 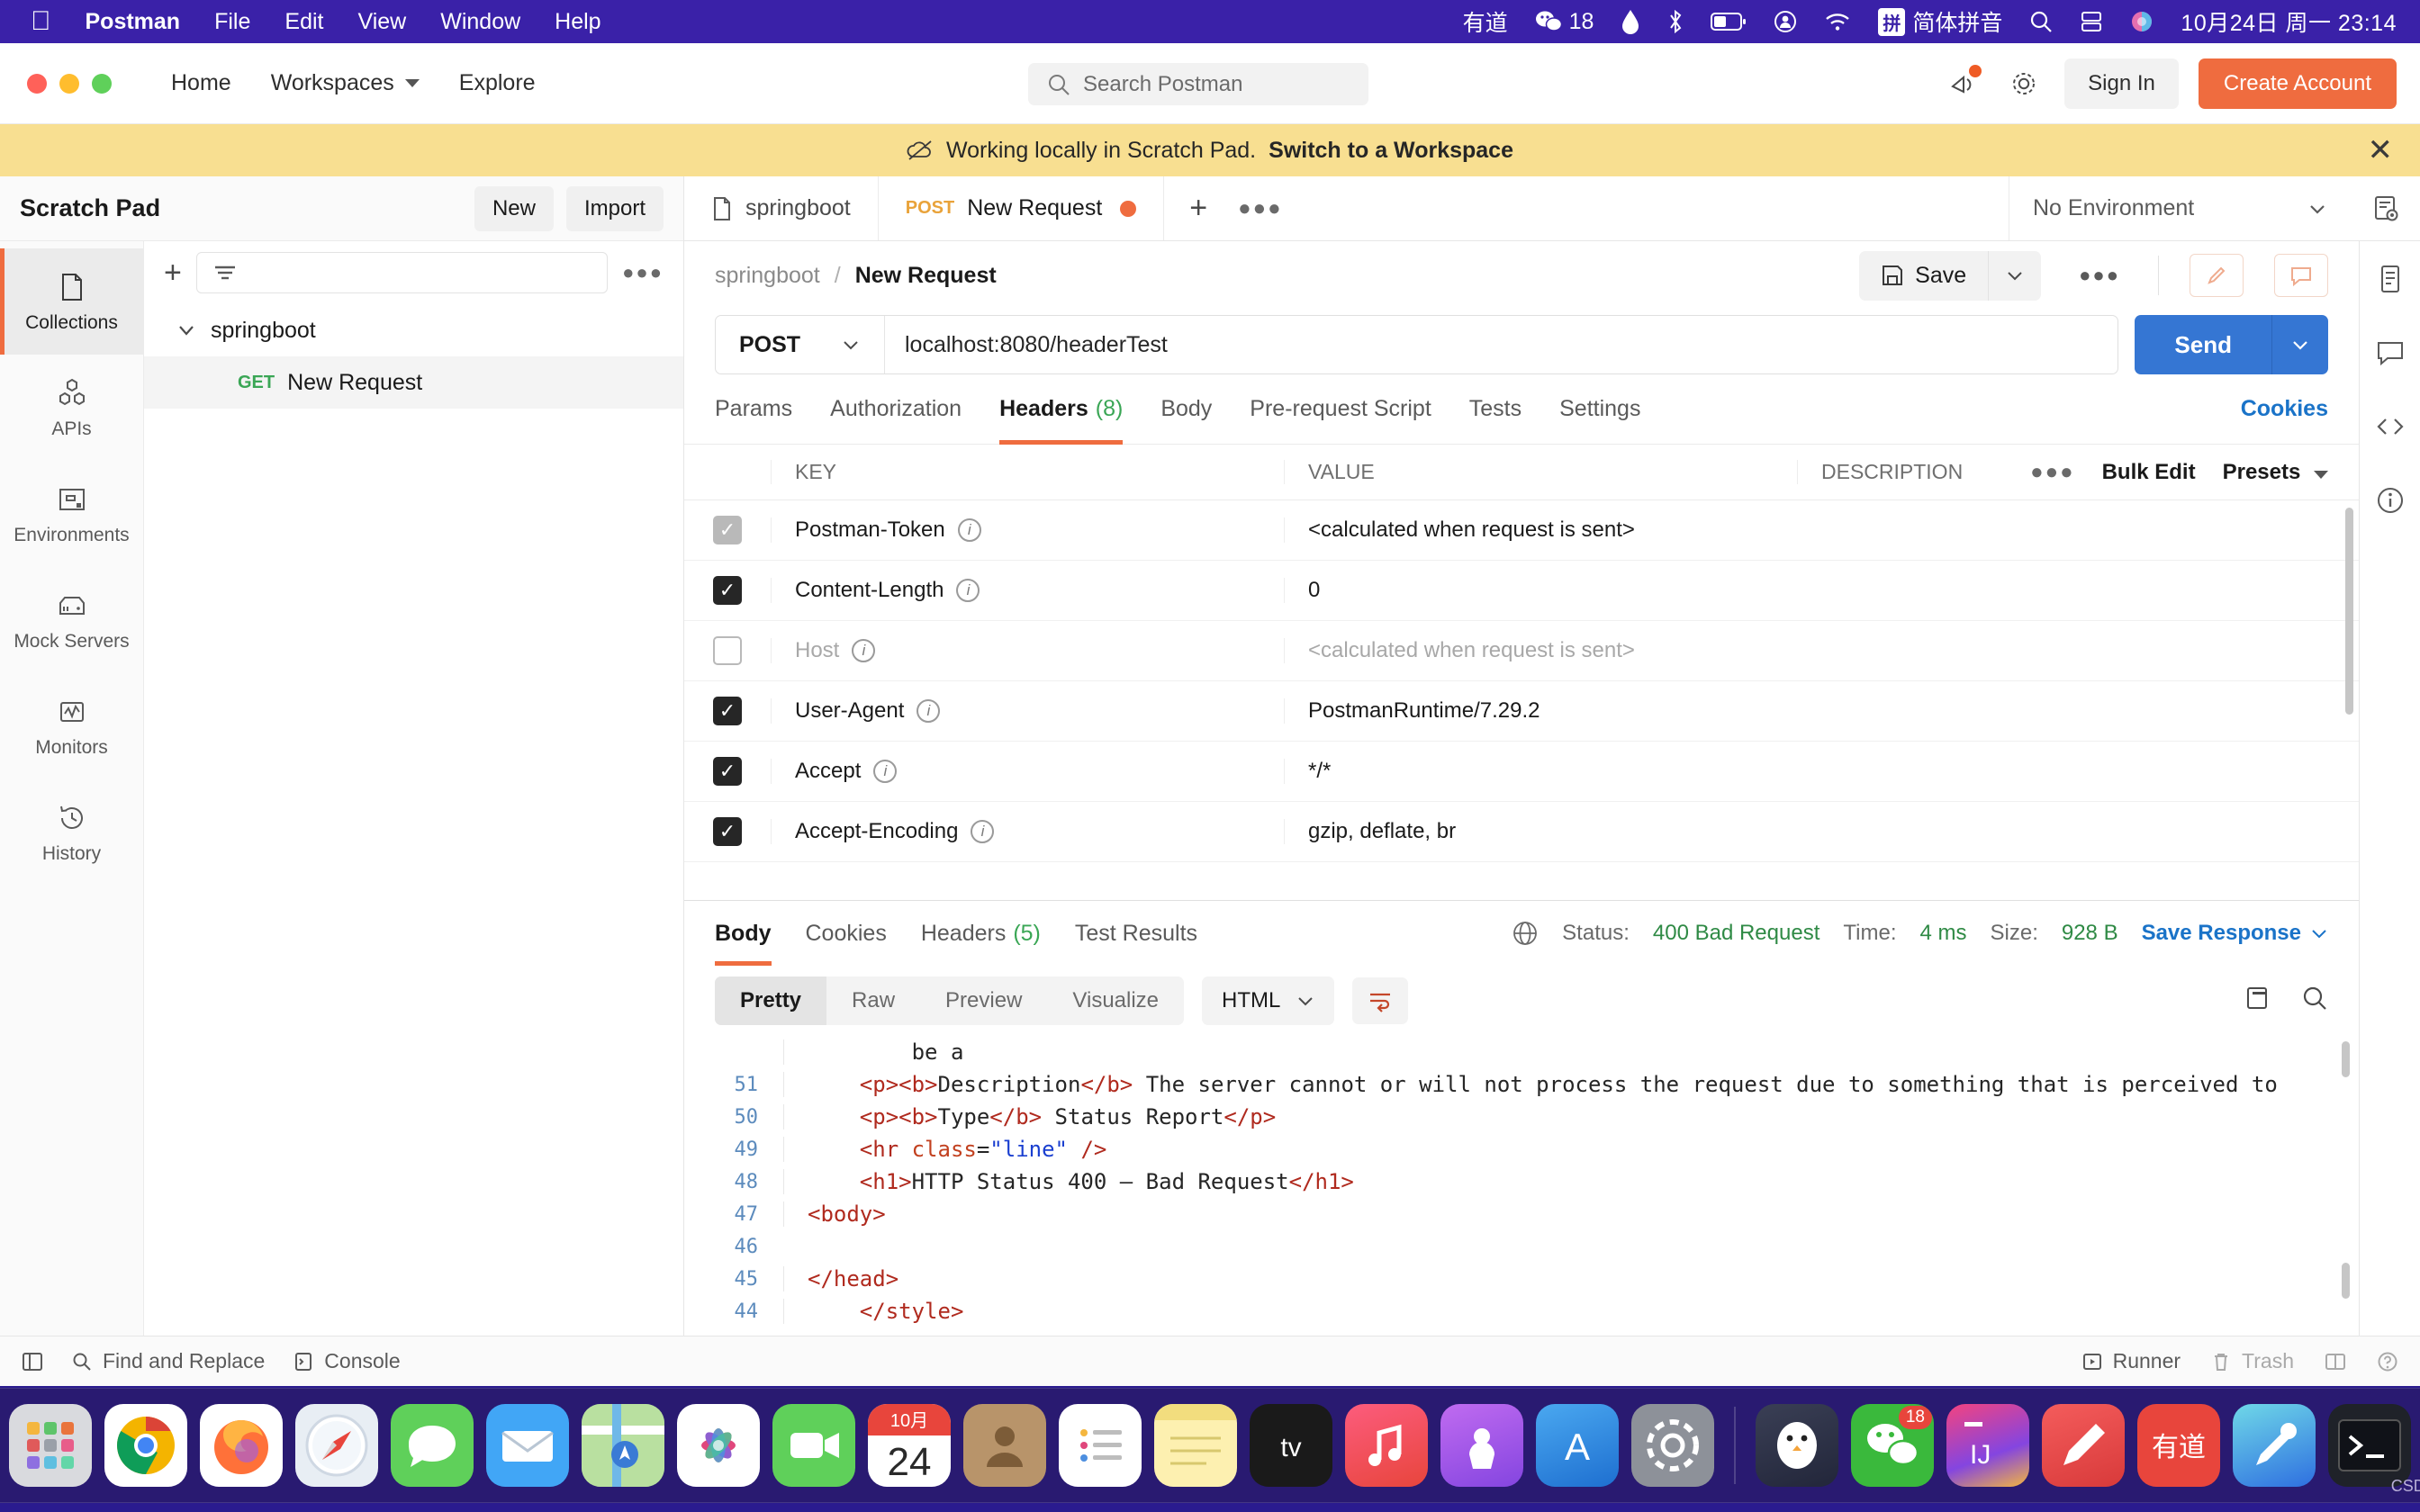 What do you see at coordinates (1485, 21) in the screenshot?
I see `youdao-status-icon: 有道` at bounding box center [1485, 21].